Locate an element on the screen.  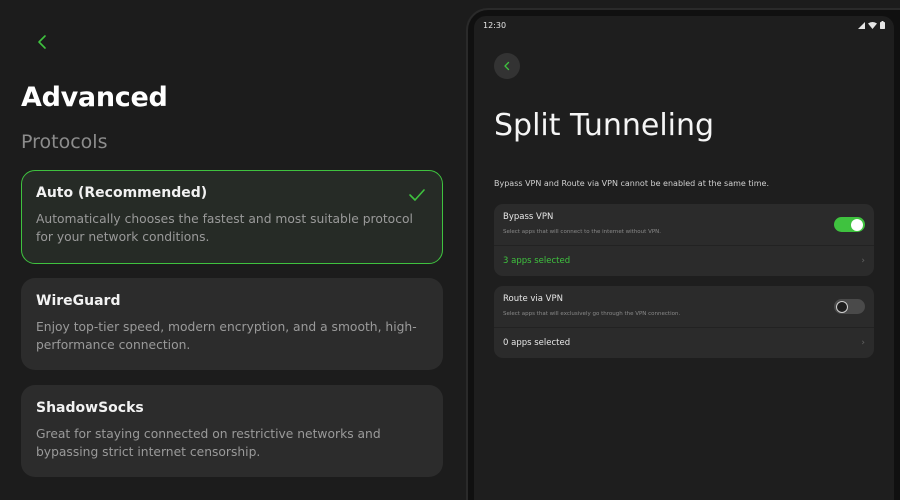
route-apps-row: 0 apps selected › is located at coordinates (684, 343).